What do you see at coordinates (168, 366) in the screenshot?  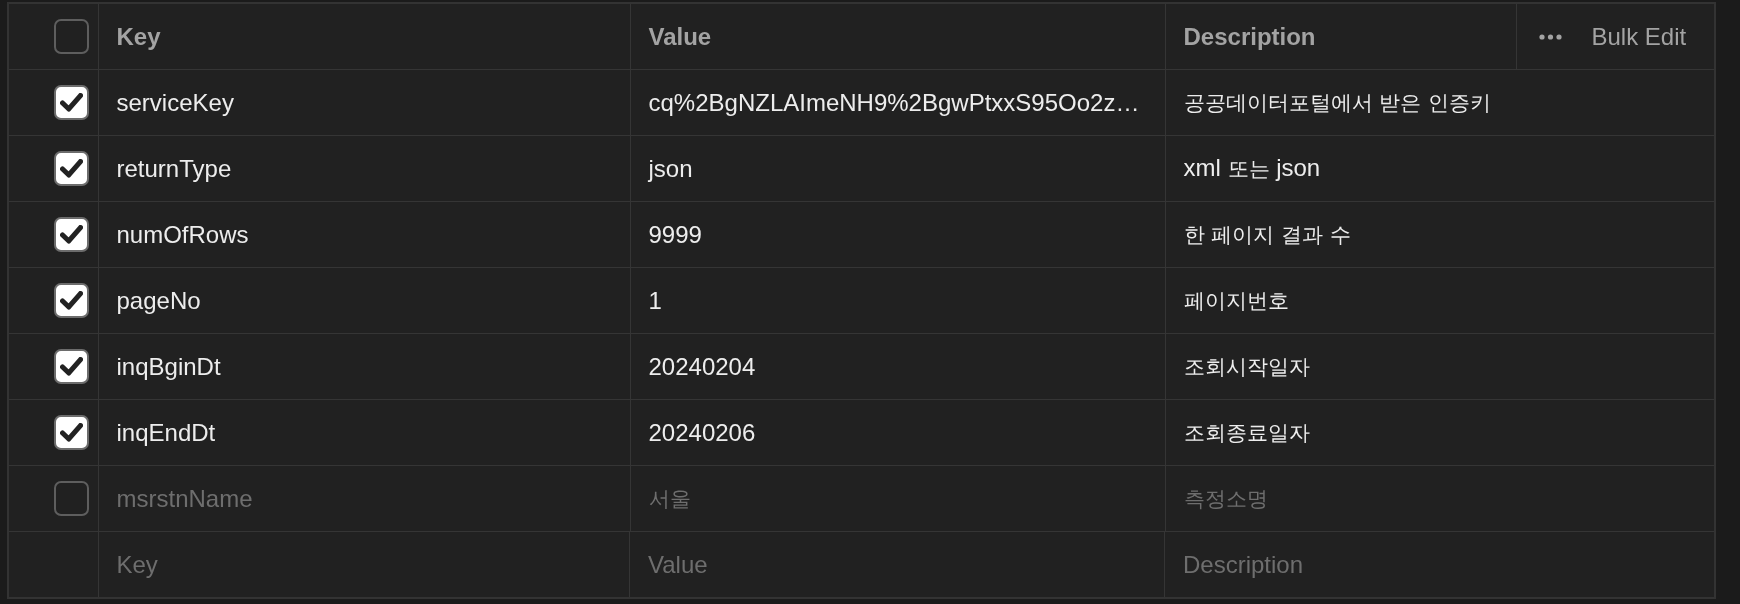 I see `param-key: inqBginDt` at bounding box center [168, 366].